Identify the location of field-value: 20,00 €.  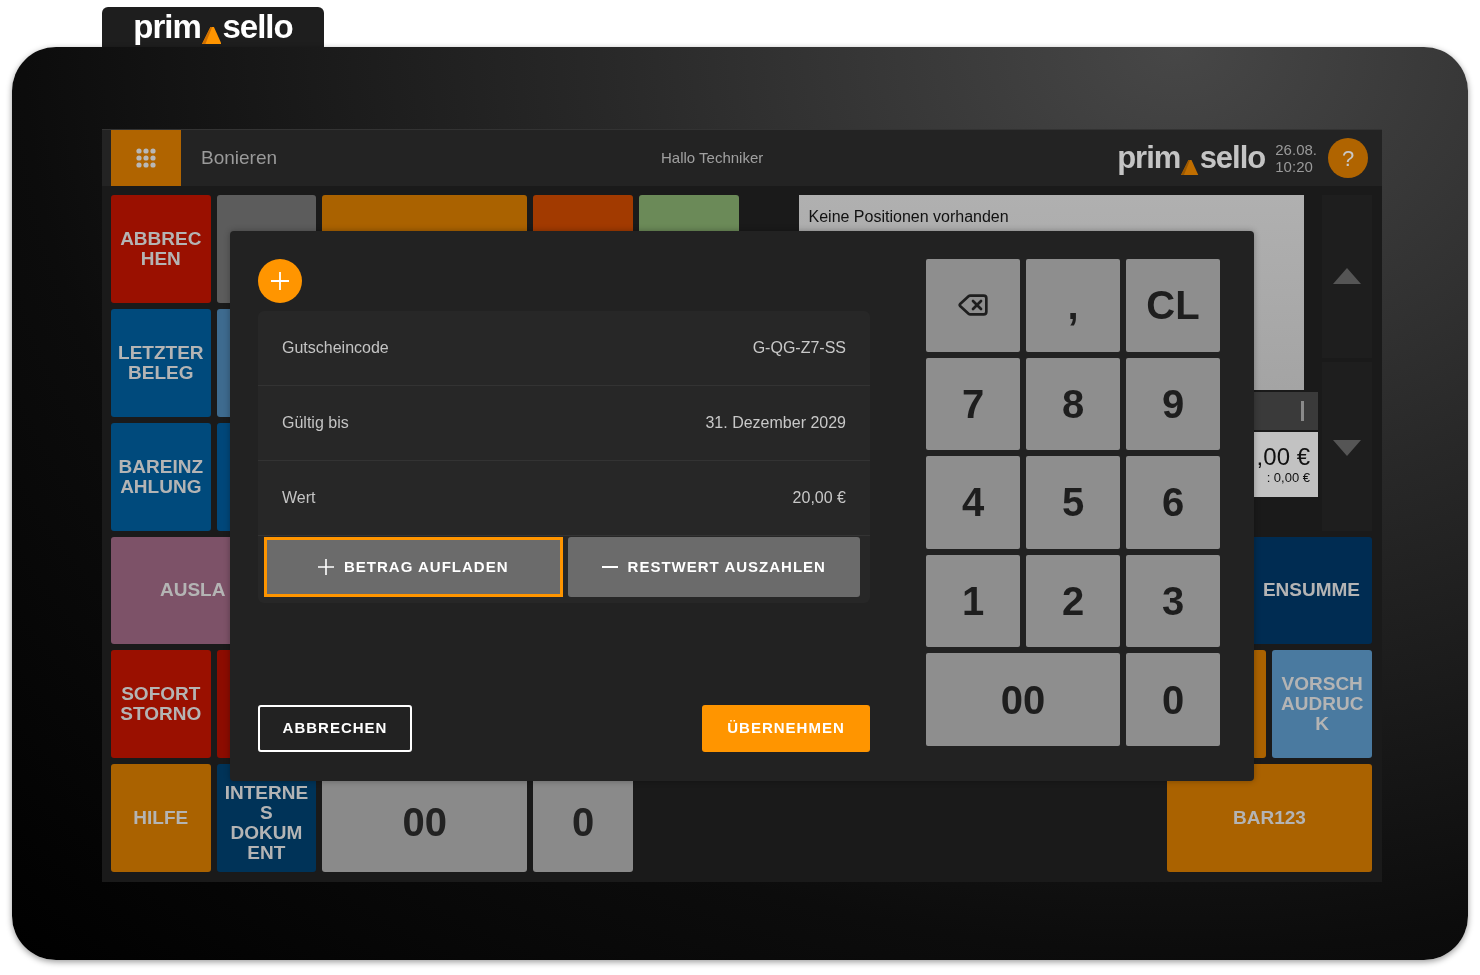
(819, 498).